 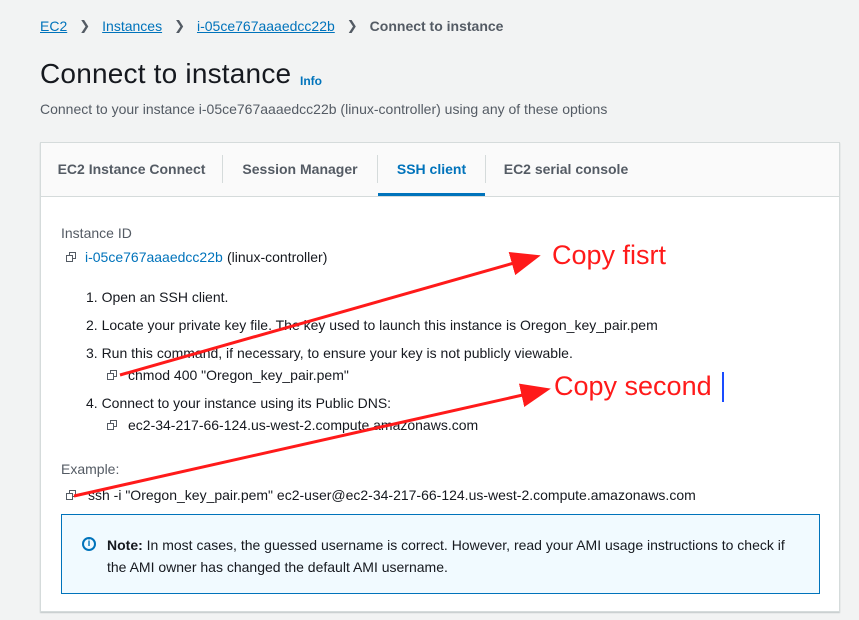 I want to click on text-cursor, so click(x=723, y=387).